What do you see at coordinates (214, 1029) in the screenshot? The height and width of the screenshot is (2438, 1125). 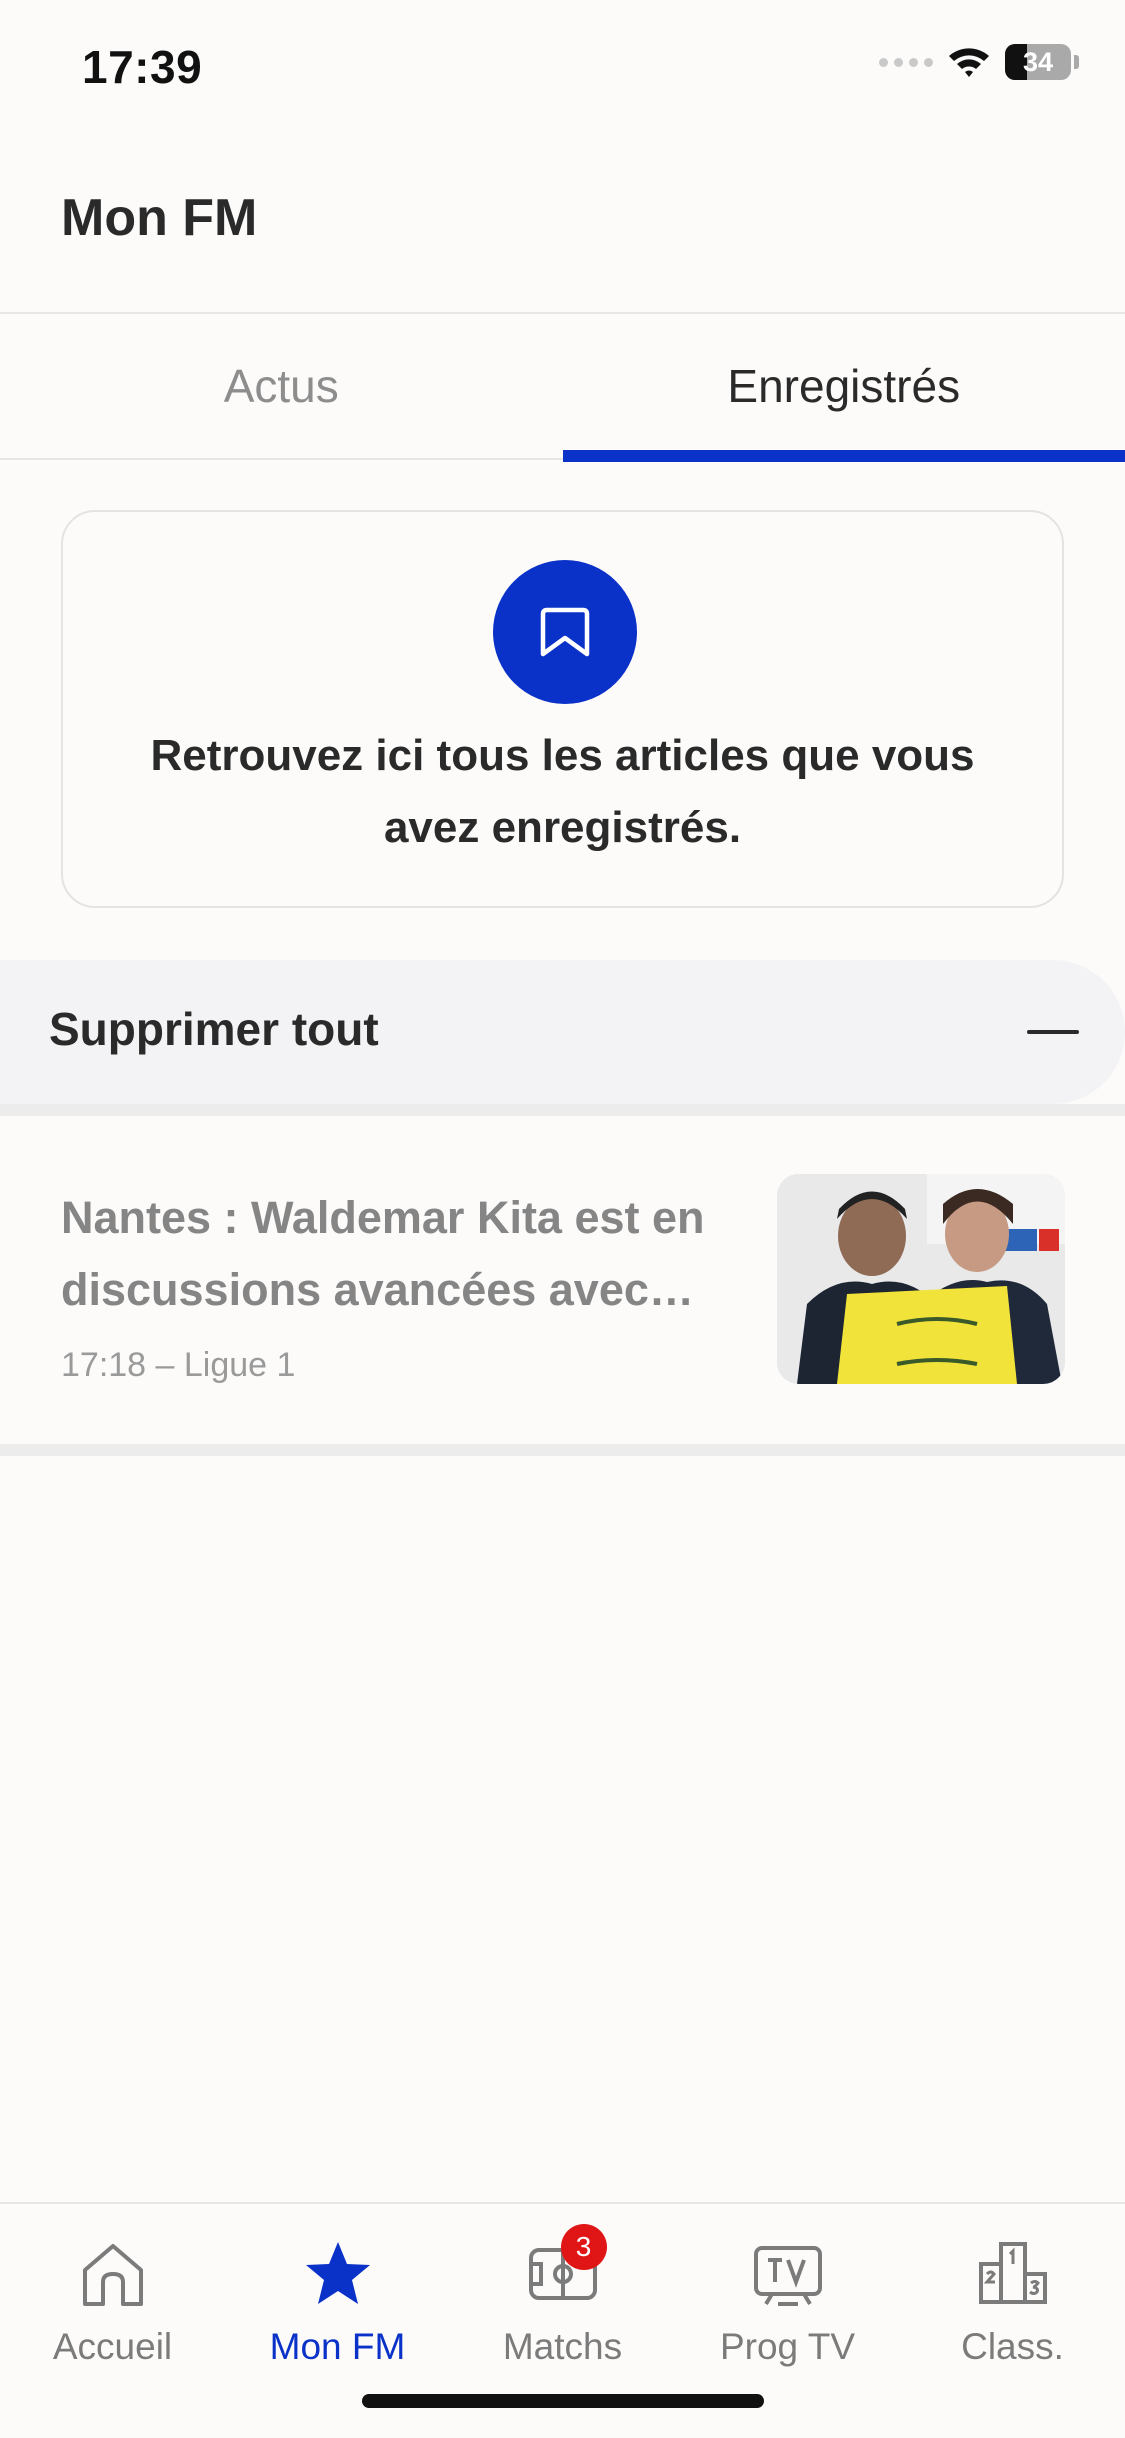 I see `delete-all-label: Supprimer tout` at bounding box center [214, 1029].